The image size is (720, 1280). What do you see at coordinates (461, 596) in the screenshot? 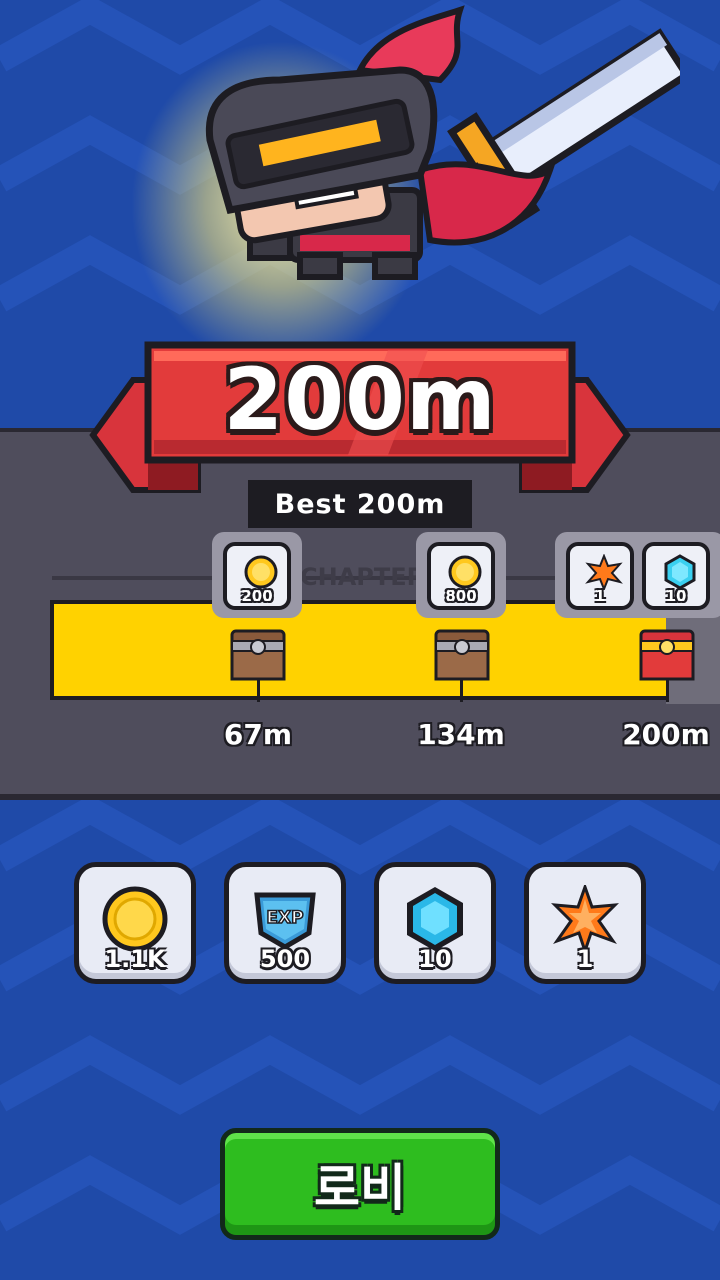
I see `reward-amount: 800` at bounding box center [461, 596].